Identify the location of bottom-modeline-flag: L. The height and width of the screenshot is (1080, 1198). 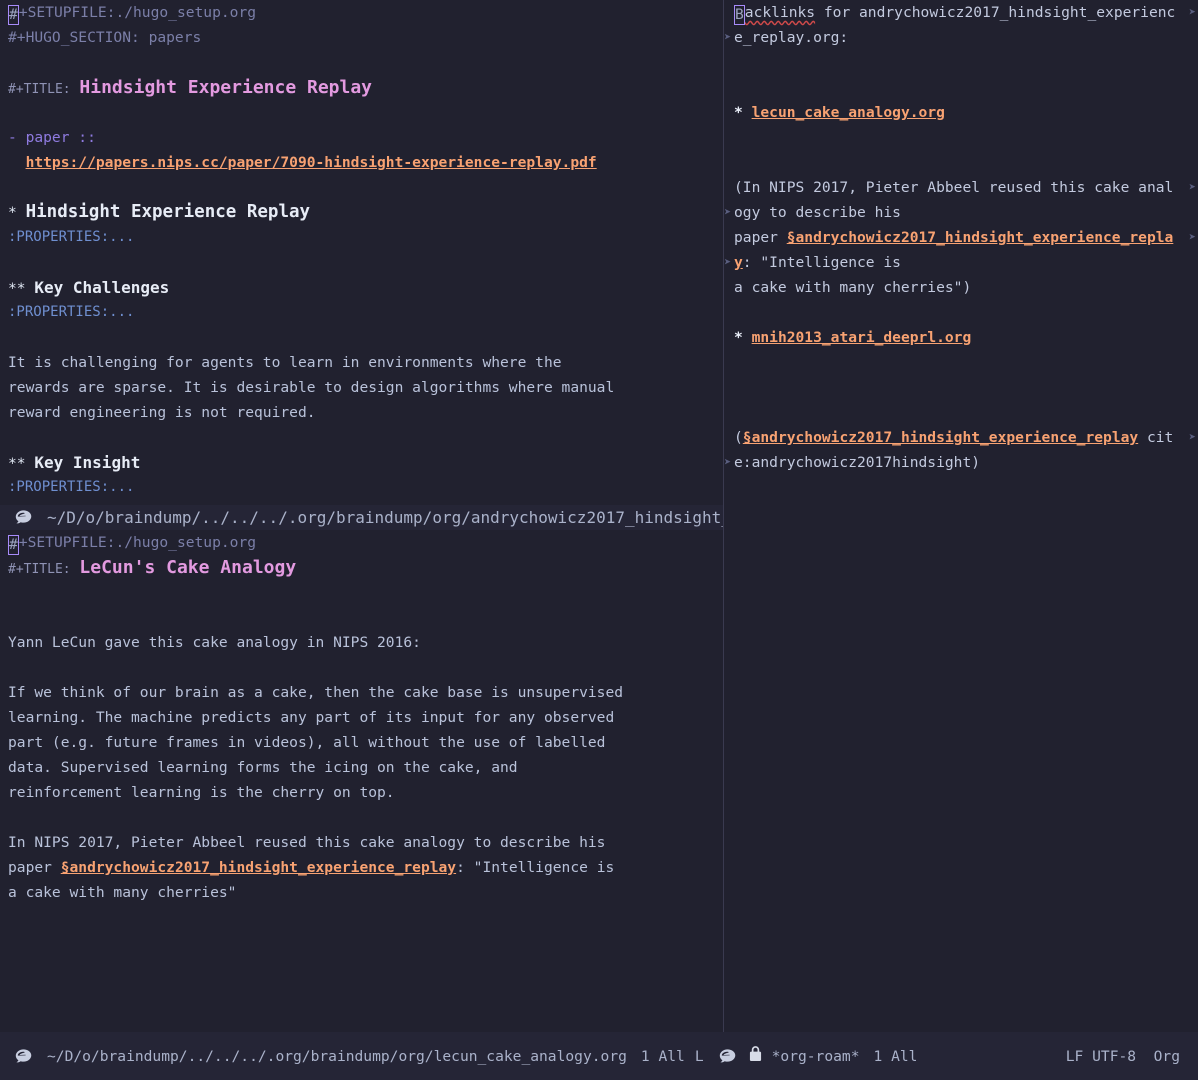
(699, 1056).